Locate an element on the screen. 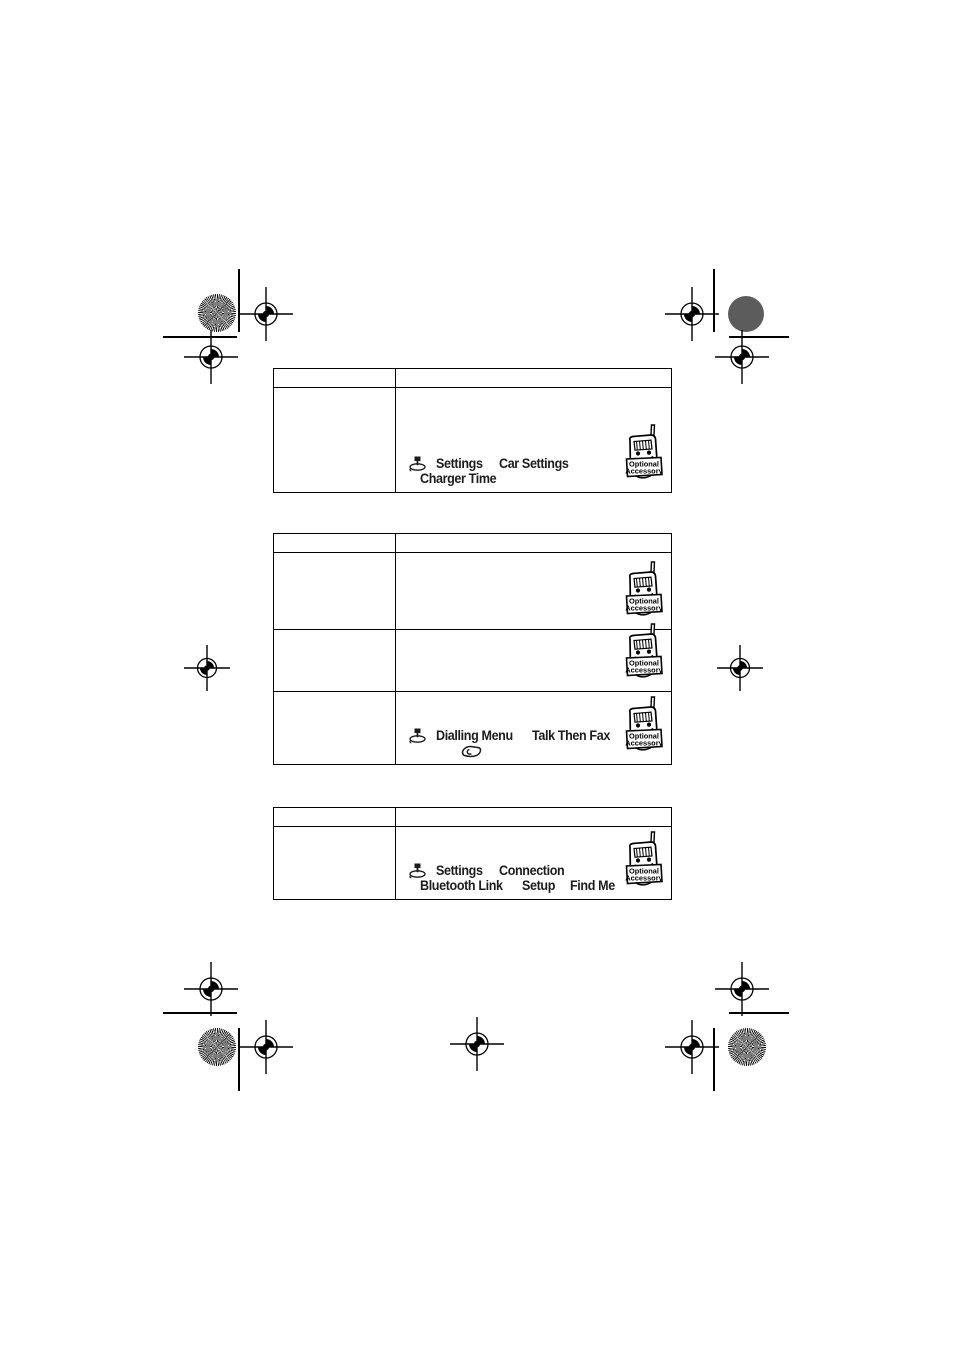 The image size is (954, 1351). registration-target-bottom-left-inner is located at coordinates (266, 1047).